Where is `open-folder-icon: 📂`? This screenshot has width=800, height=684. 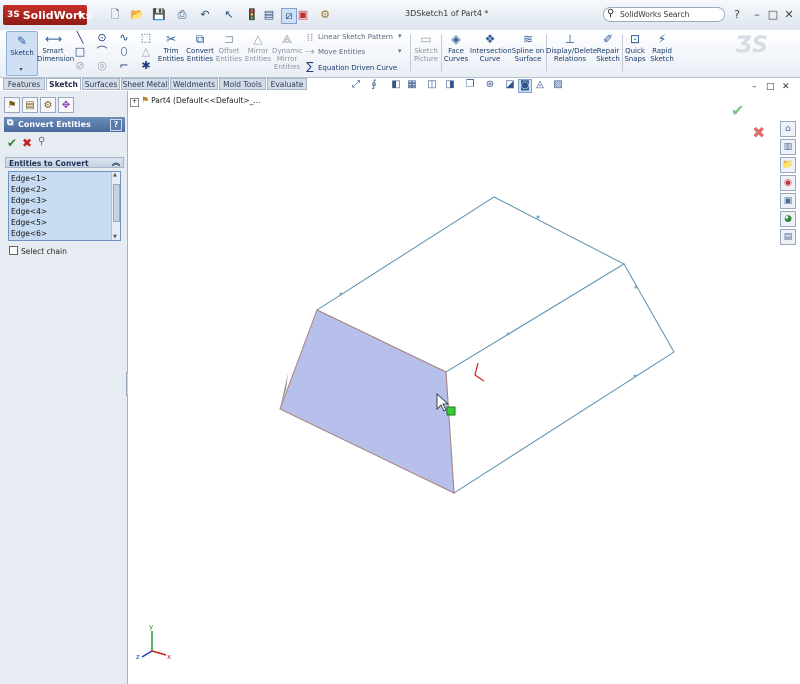
open-folder-icon: 📂 is located at coordinates (137, 15).